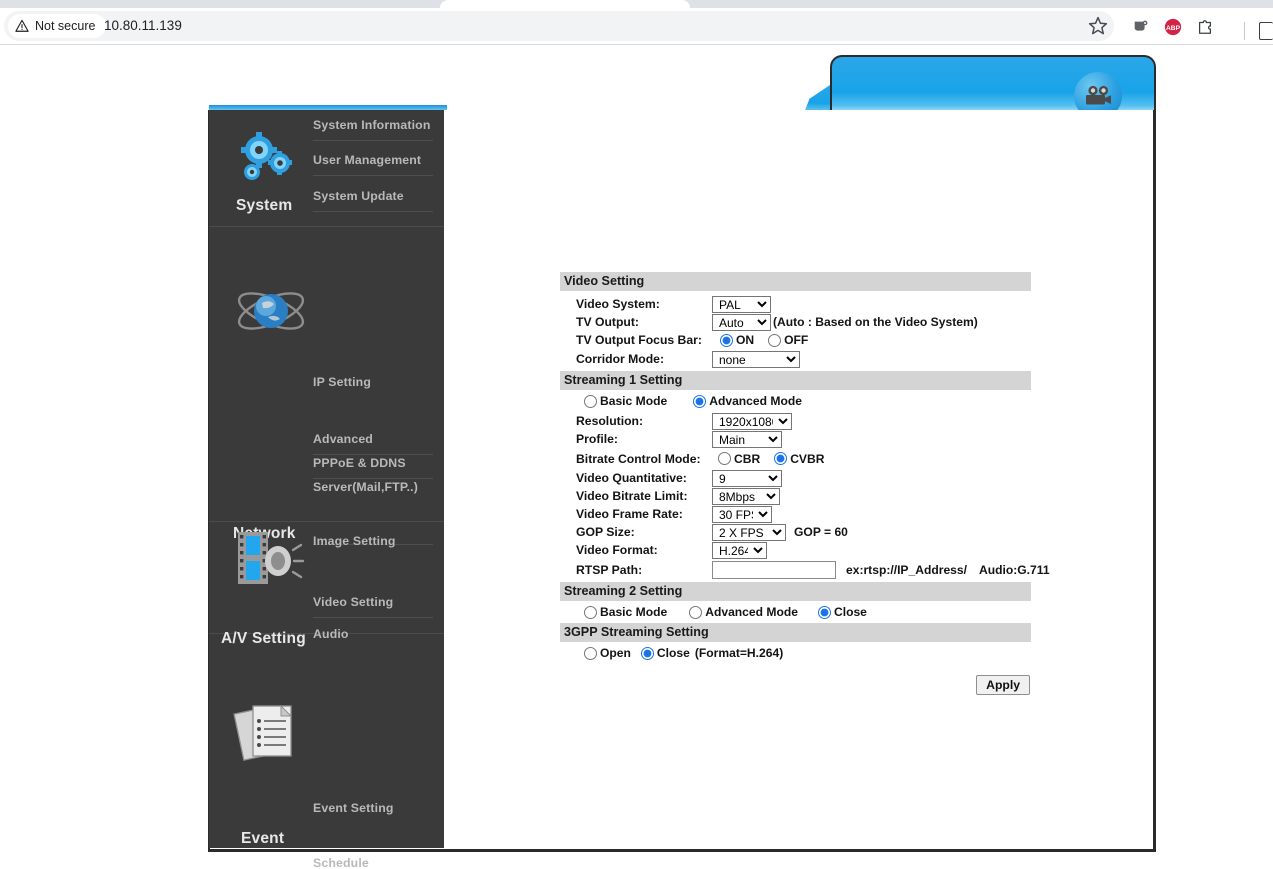  What do you see at coordinates (875, 322) in the screenshot?
I see `note-tv-output: (Auto : Based on the Video System)` at bounding box center [875, 322].